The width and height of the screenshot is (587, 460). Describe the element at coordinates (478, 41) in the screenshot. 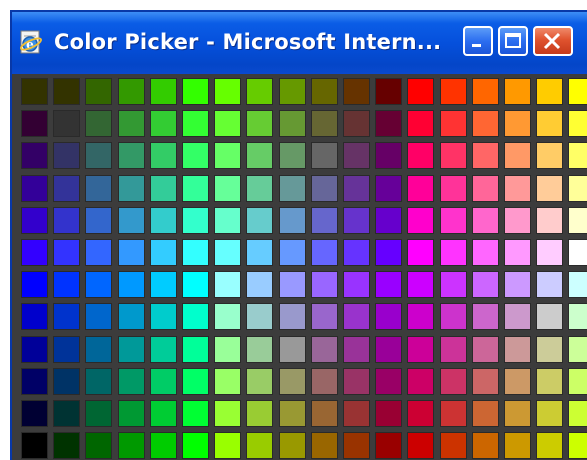

I see `minimize-button` at that location.